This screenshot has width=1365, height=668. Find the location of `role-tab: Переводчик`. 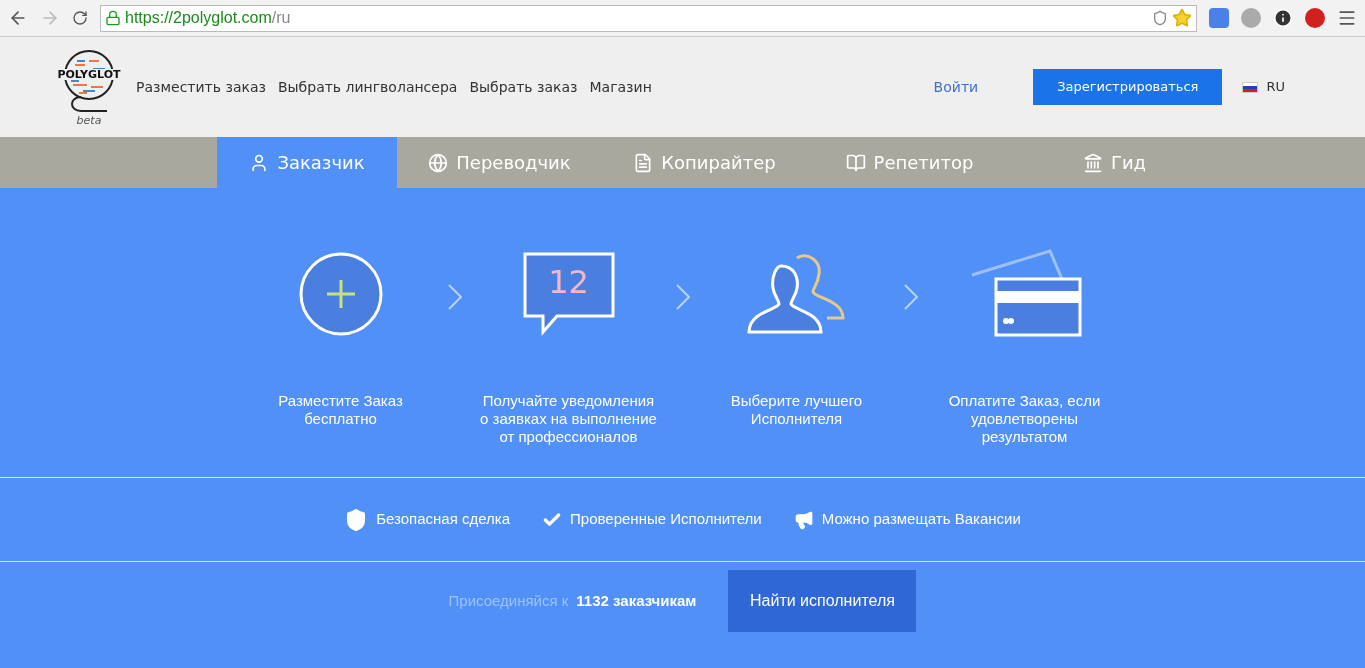

role-tab: Переводчик is located at coordinates (499, 162).